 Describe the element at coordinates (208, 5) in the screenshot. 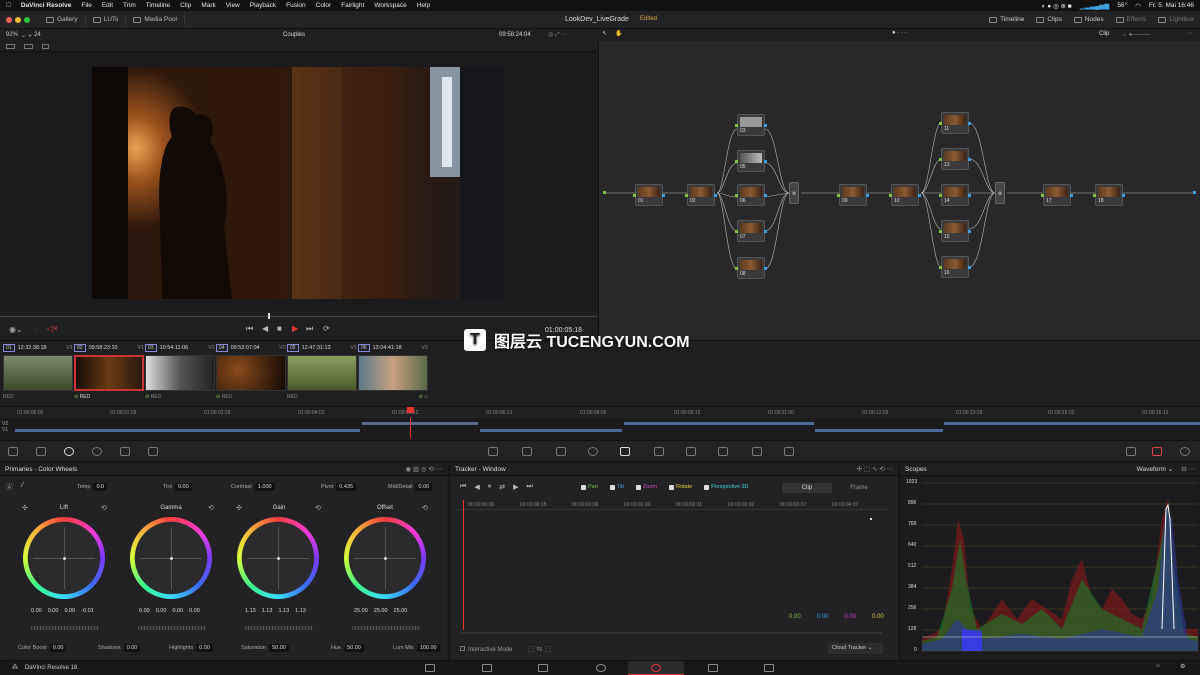

I see `menu-mark: Mark` at that location.